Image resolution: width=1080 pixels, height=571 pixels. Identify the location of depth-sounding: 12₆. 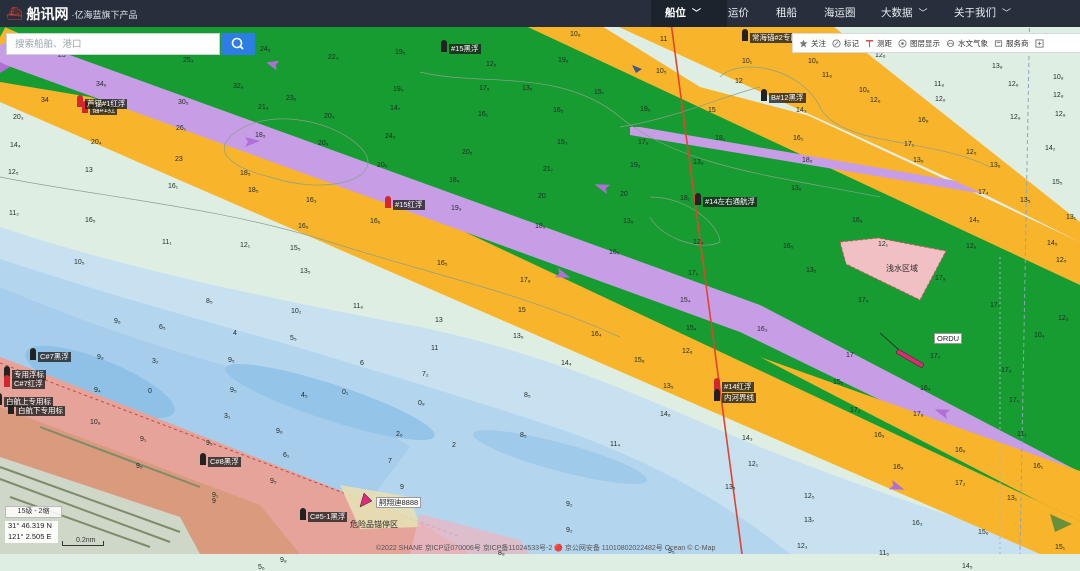
(687, 351).